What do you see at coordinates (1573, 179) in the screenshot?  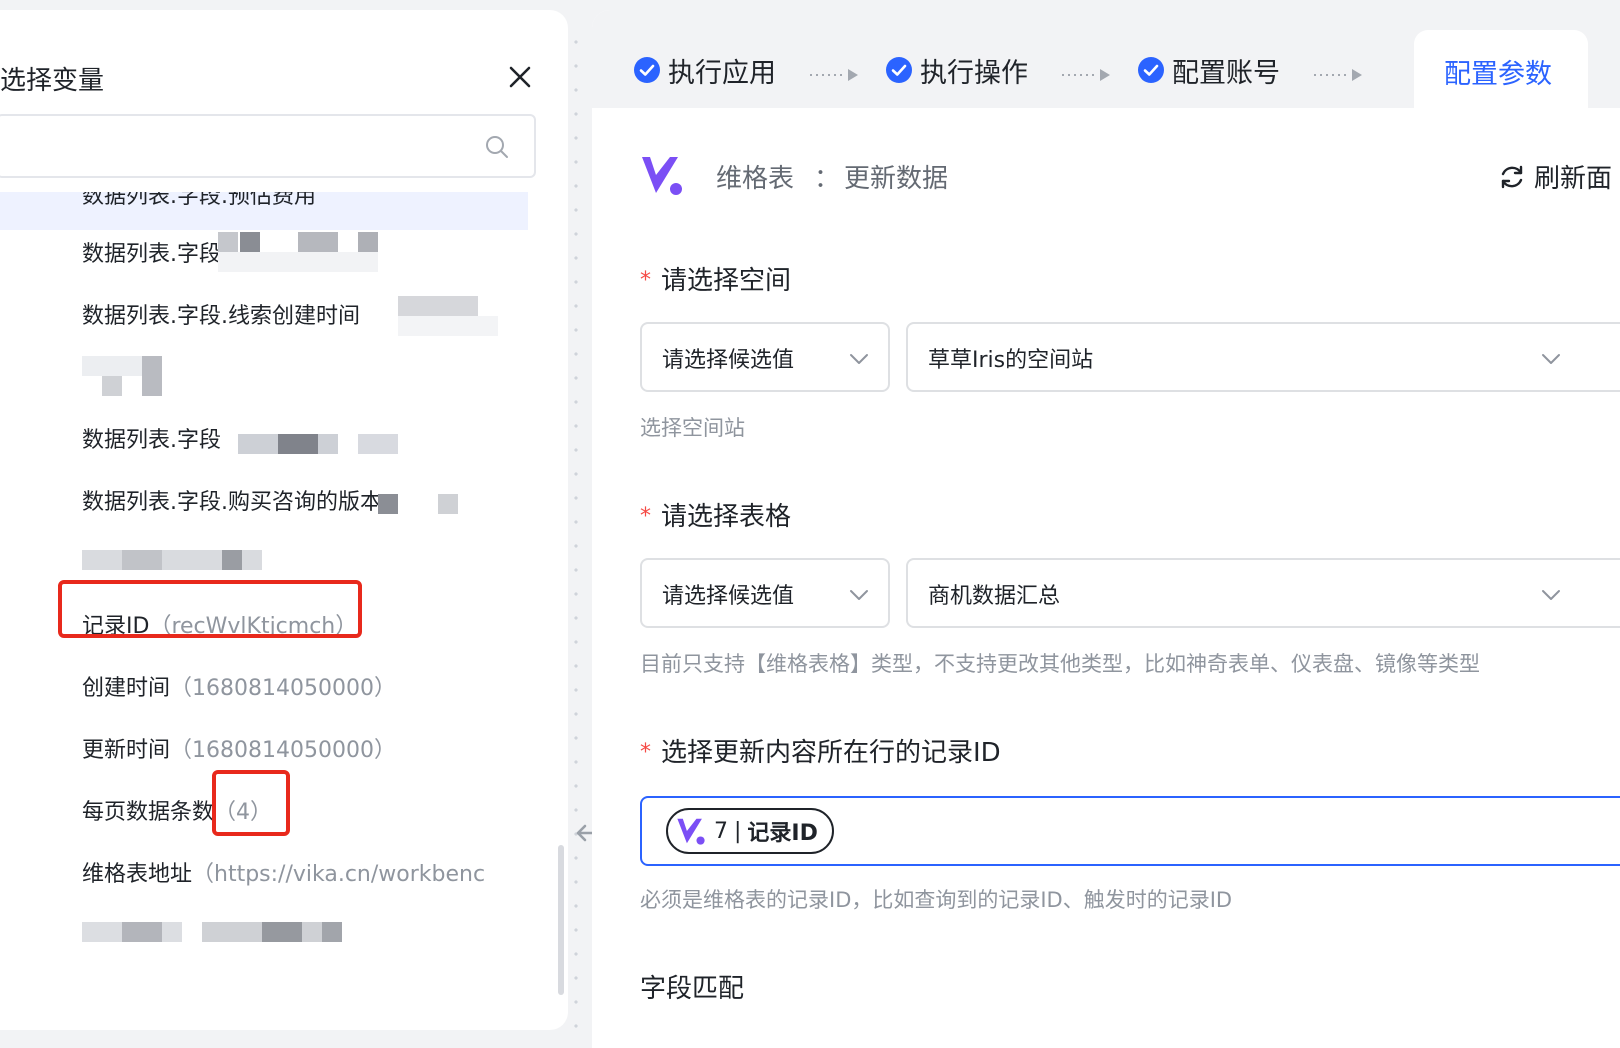 I see `refresh-label: 刷新面` at bounding box center [1573, 179].